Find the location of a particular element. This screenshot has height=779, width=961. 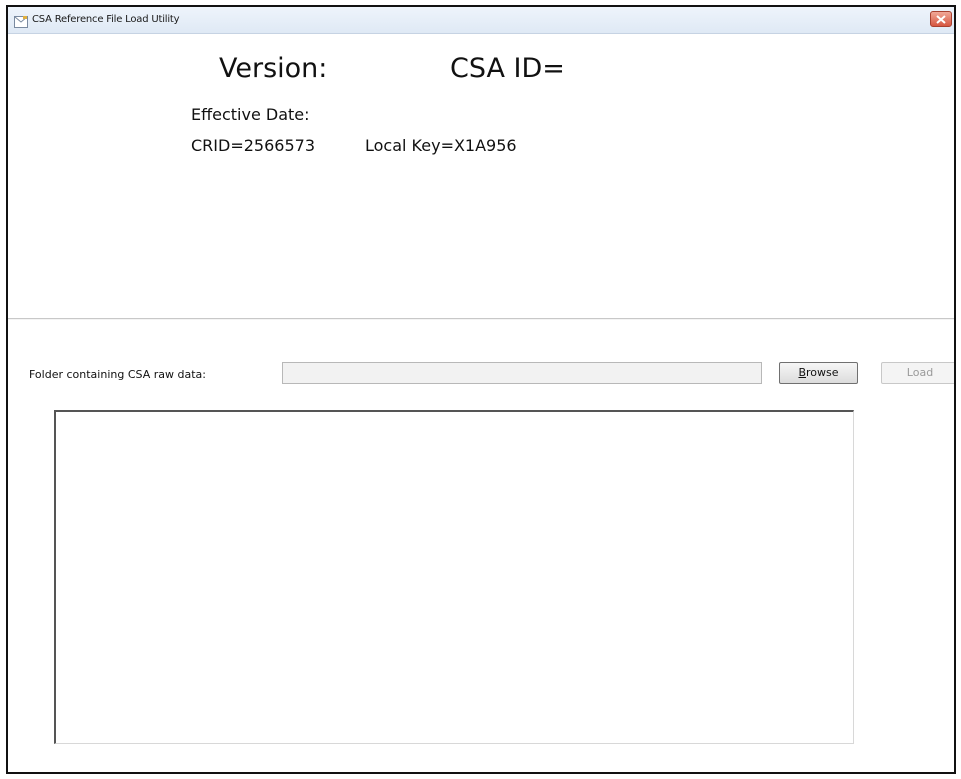

crid-label: CRID=2566573 is located at coordinates (253, 145).